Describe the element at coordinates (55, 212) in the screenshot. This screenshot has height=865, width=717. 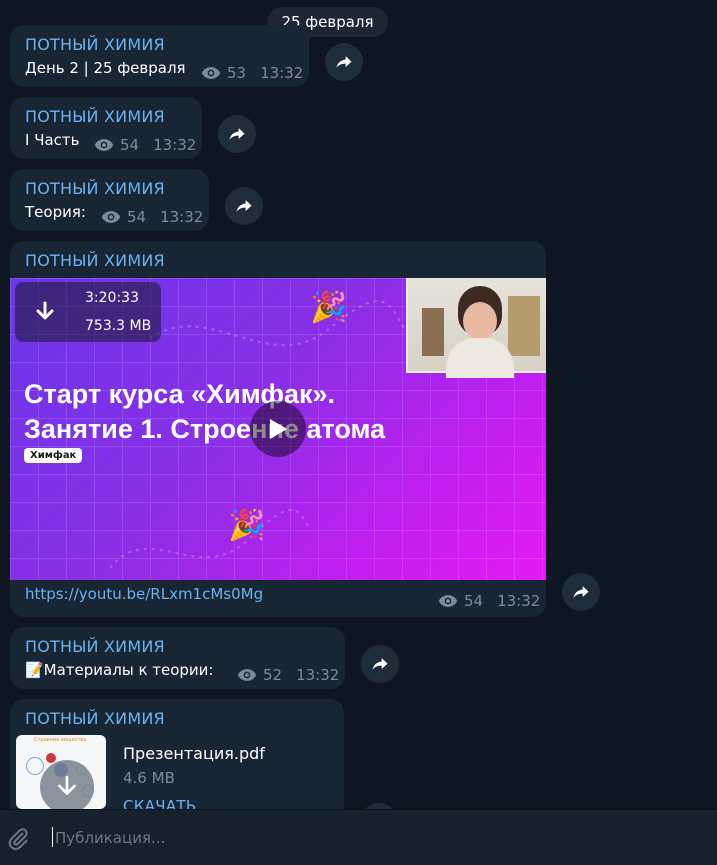
I see `message-text: Теория:` at that location.